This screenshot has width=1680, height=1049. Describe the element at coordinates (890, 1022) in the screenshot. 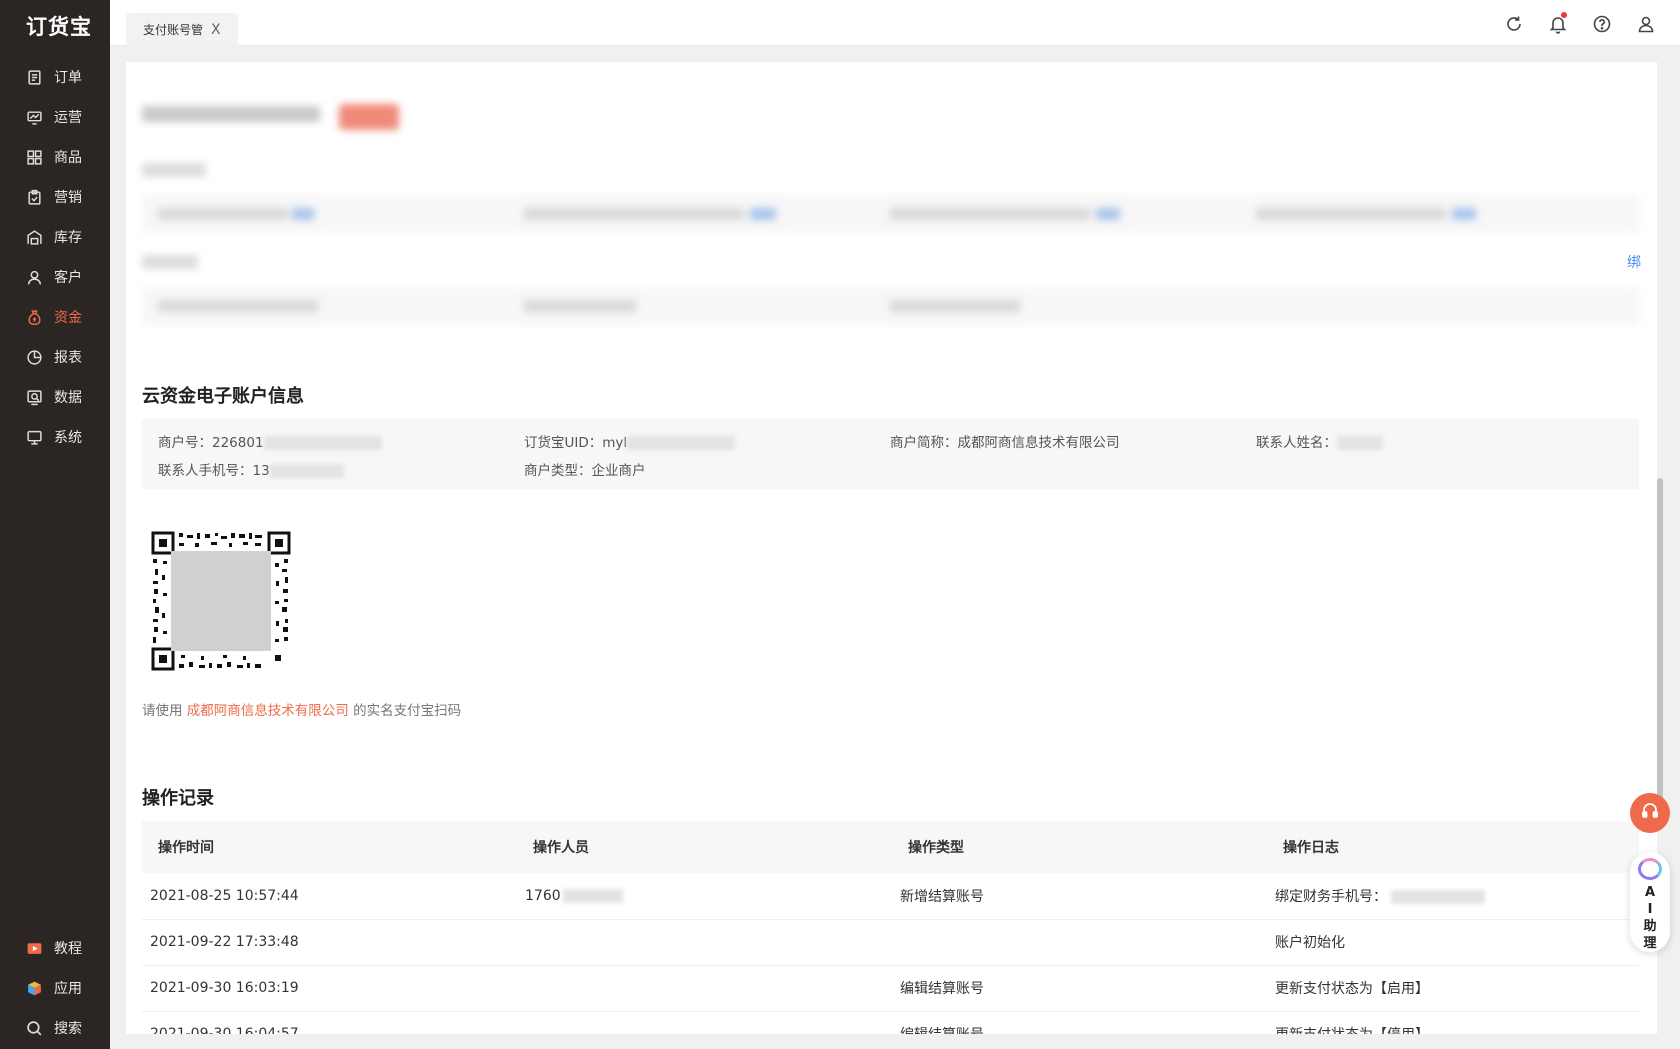

I see `table-row: 2021-09-30 16:04:57 编辑结算账号 更新支付状态为【停用】` at that location.